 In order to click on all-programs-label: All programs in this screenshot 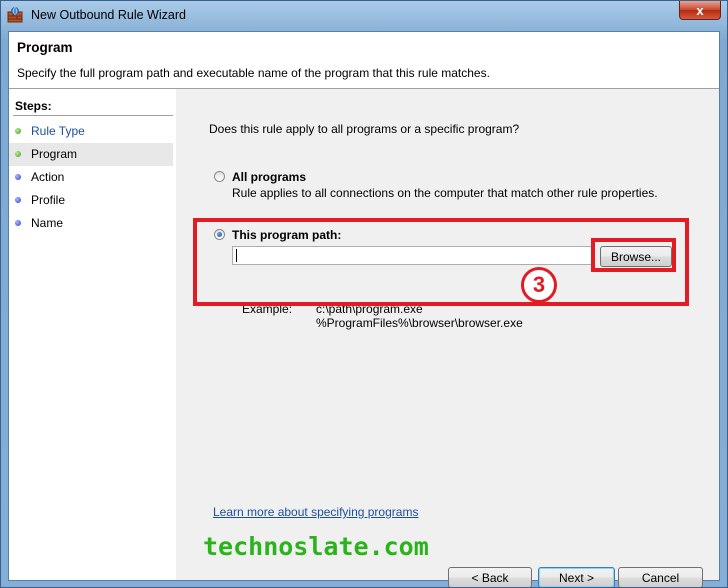, I will do `click(269, 177)`.